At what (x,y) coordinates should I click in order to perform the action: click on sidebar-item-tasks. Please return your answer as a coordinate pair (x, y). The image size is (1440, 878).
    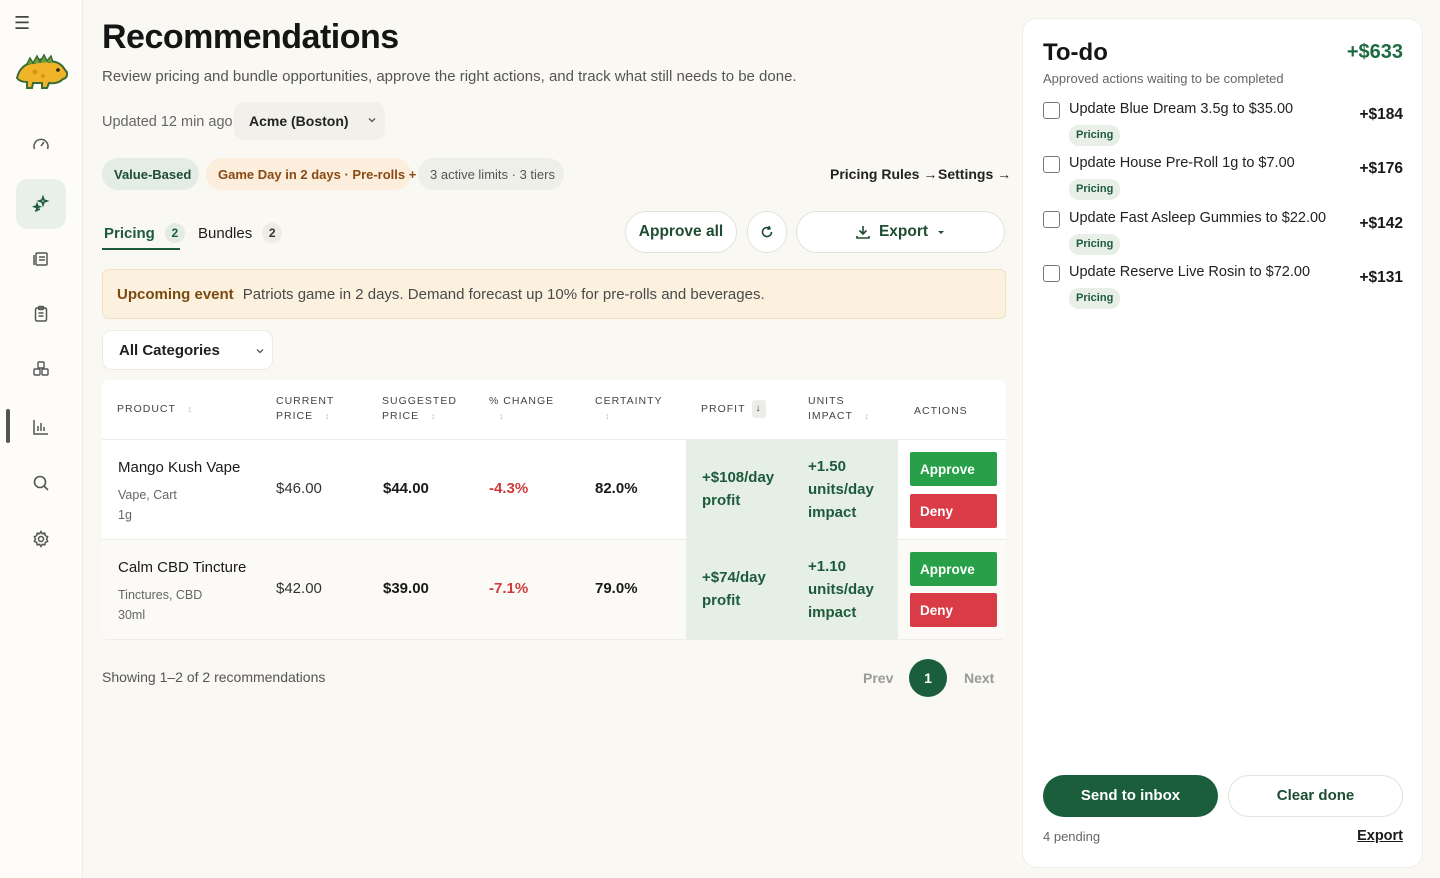
    Looking at the image, I should click on (41, 314).